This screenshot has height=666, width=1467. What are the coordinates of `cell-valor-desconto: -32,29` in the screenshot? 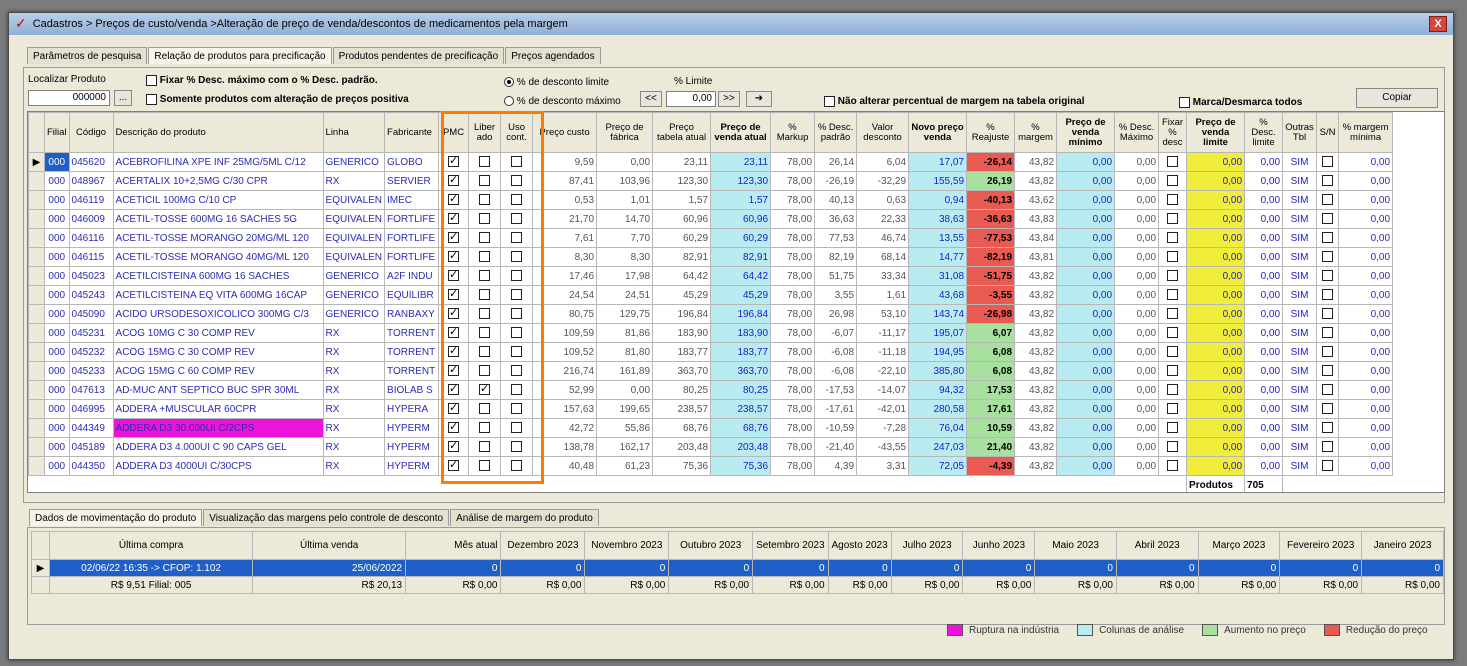 It's located at (883, 181).